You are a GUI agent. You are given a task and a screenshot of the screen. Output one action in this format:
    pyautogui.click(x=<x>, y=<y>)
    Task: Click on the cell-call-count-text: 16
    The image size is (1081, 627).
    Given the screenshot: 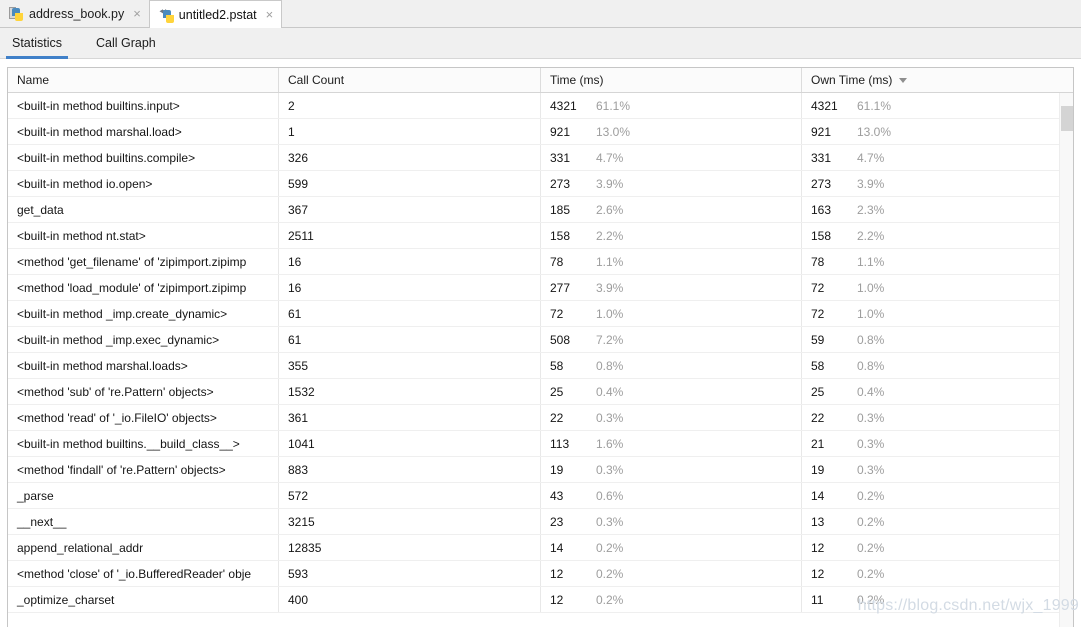 What is the action you would take?
    pyautogui.click(x=295, y=287)
    